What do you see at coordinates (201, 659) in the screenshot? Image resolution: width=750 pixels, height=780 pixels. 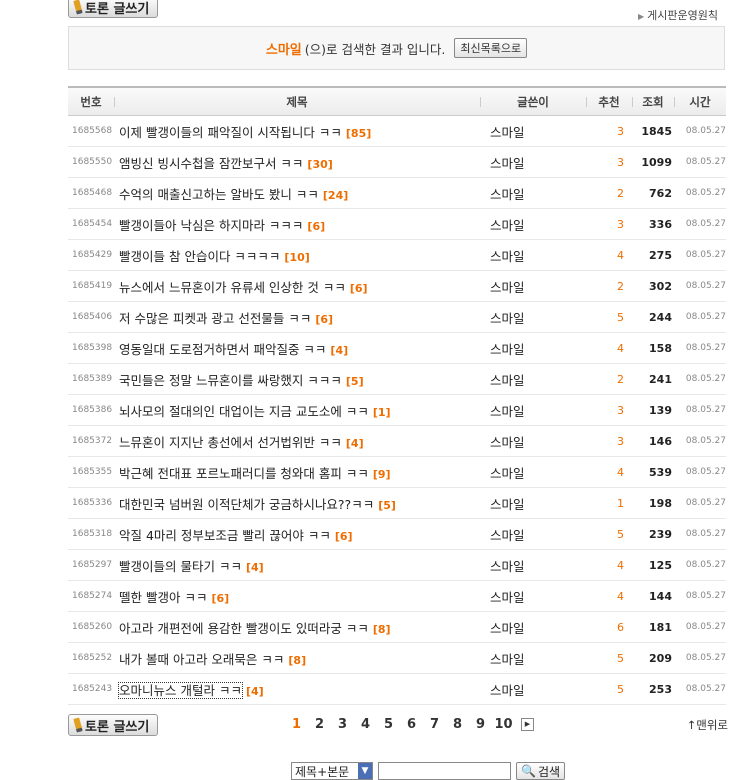 I see `post-title-link: 내가 볼때 아고라 오래묵은 ㅋㅋ` at bounding box center [201, 659].